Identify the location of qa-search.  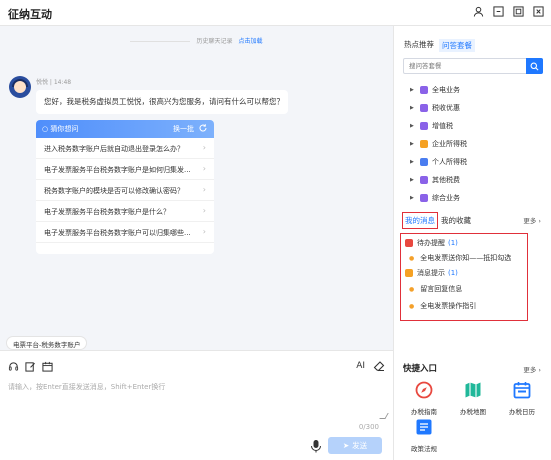
(473, 66).